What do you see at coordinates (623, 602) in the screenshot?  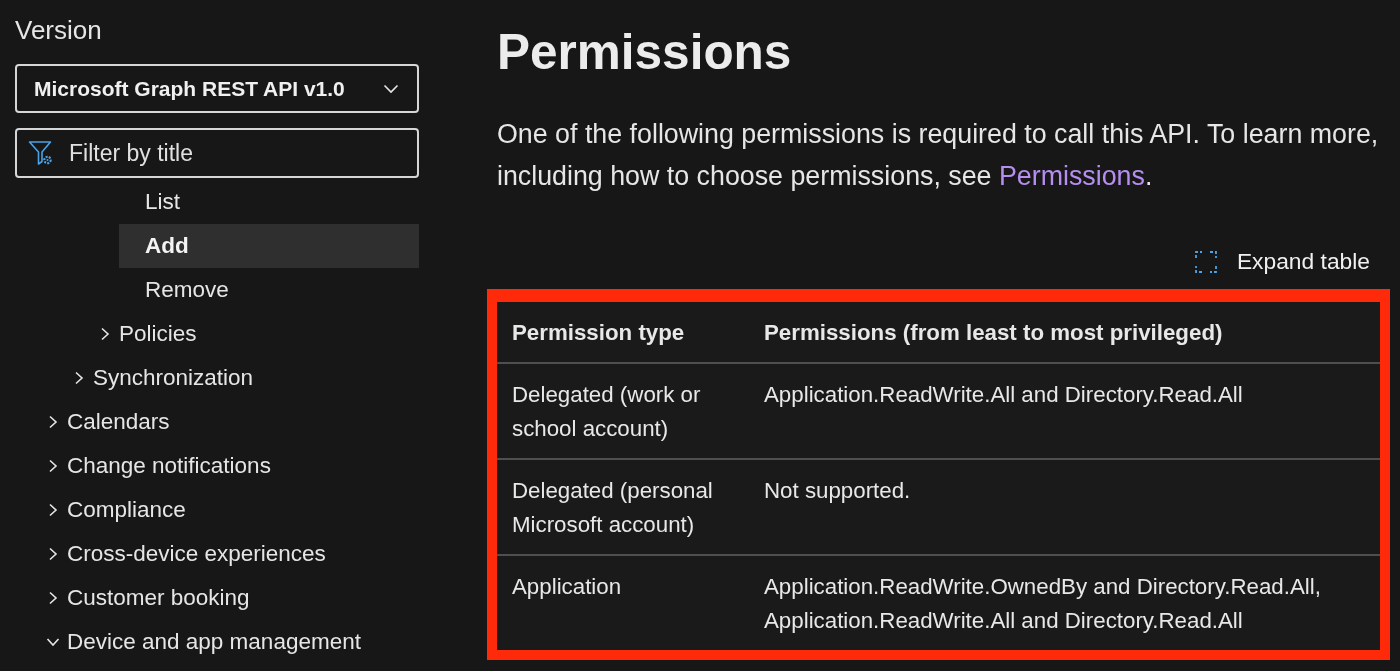 I see `table-cell: Application` at bounding box center [623, 602].